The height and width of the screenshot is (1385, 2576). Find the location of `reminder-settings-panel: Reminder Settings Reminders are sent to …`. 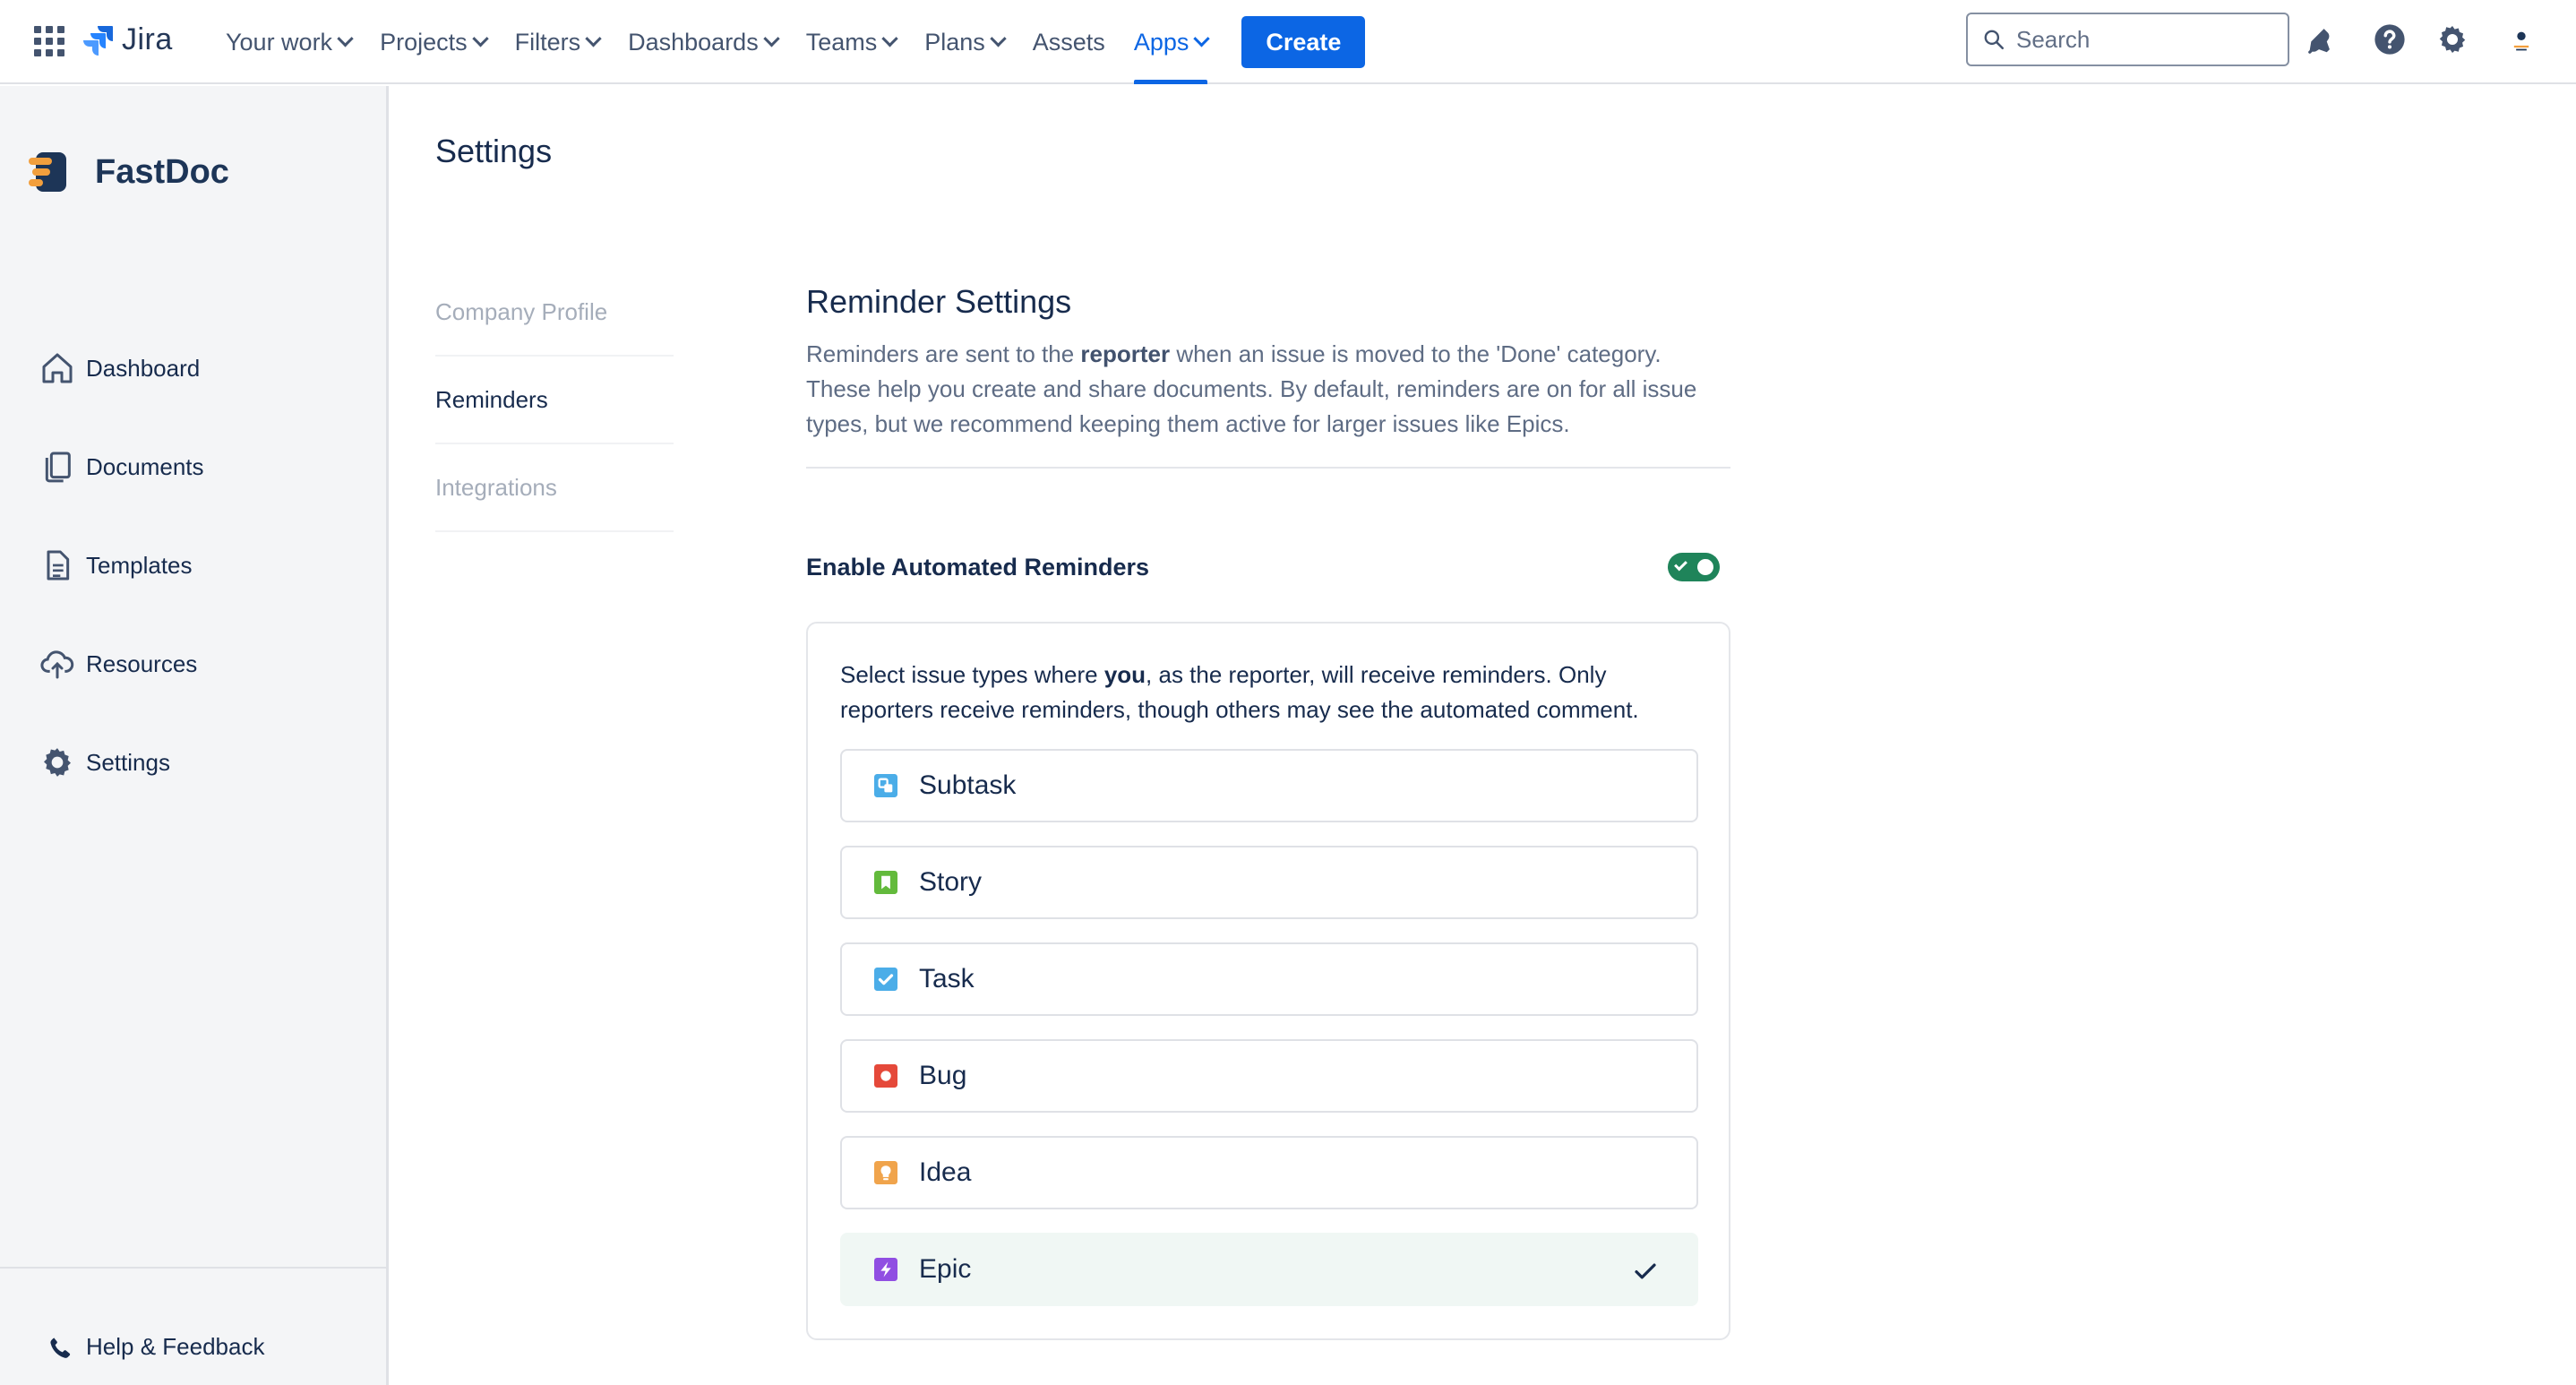

reminder-settings-panel: Reminder Settings Reminders are sent to … is located at coordinates (1268, 376).